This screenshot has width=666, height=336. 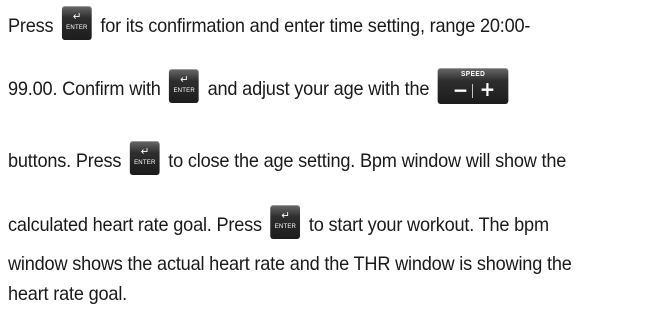 I want to click on text-fragment: heart rate goal., so click(x=68, y=294).